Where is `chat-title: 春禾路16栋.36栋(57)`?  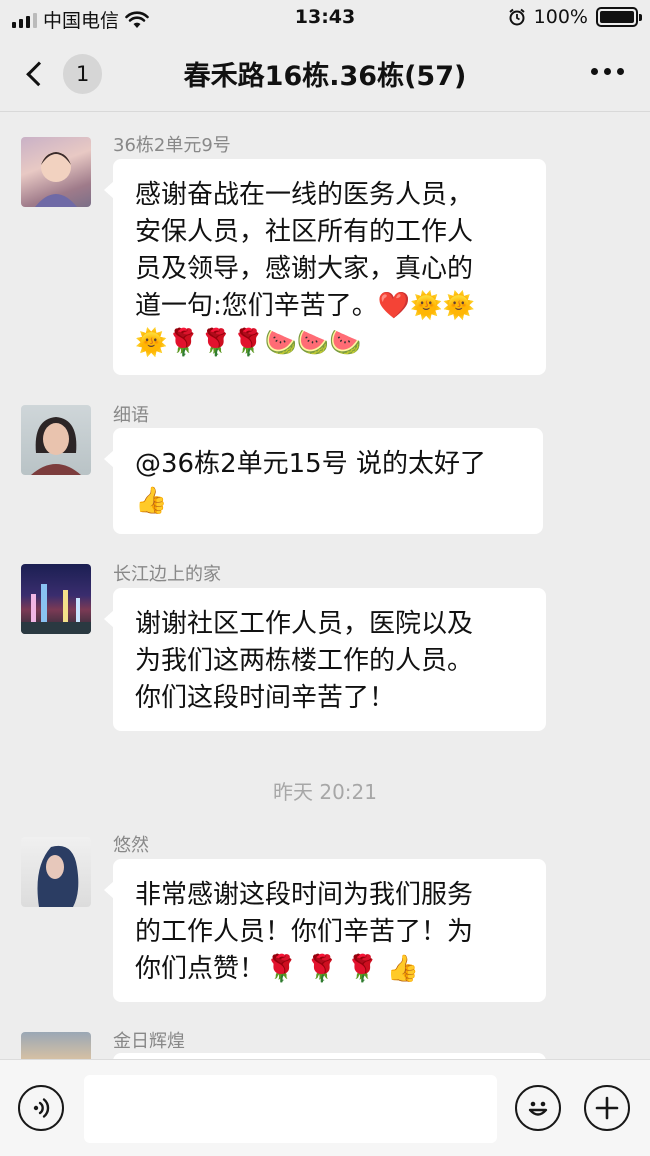
chat-title: 春禾路16栋.36栋(57) is located at coordinates (325, 76).